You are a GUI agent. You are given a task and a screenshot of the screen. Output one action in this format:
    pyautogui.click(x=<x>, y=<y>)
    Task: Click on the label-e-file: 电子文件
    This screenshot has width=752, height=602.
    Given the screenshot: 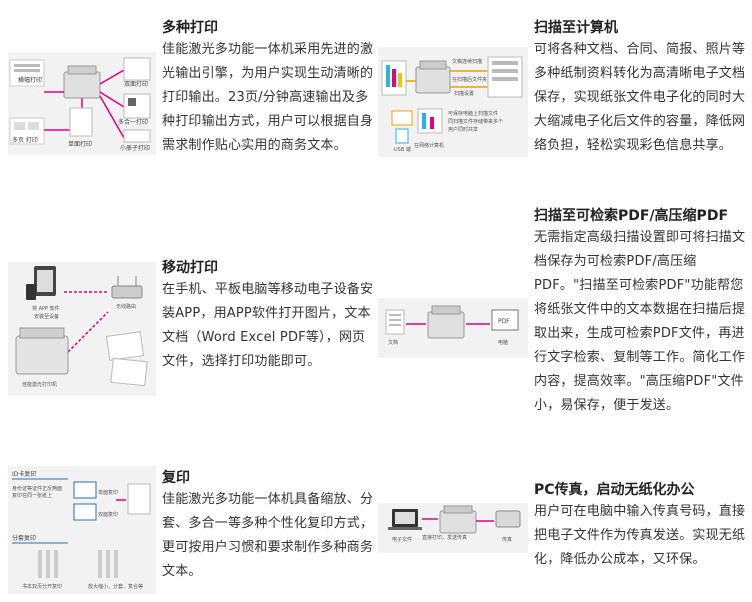 What is the action you would take?
    pyautogui.click(x=402, y=539)
    